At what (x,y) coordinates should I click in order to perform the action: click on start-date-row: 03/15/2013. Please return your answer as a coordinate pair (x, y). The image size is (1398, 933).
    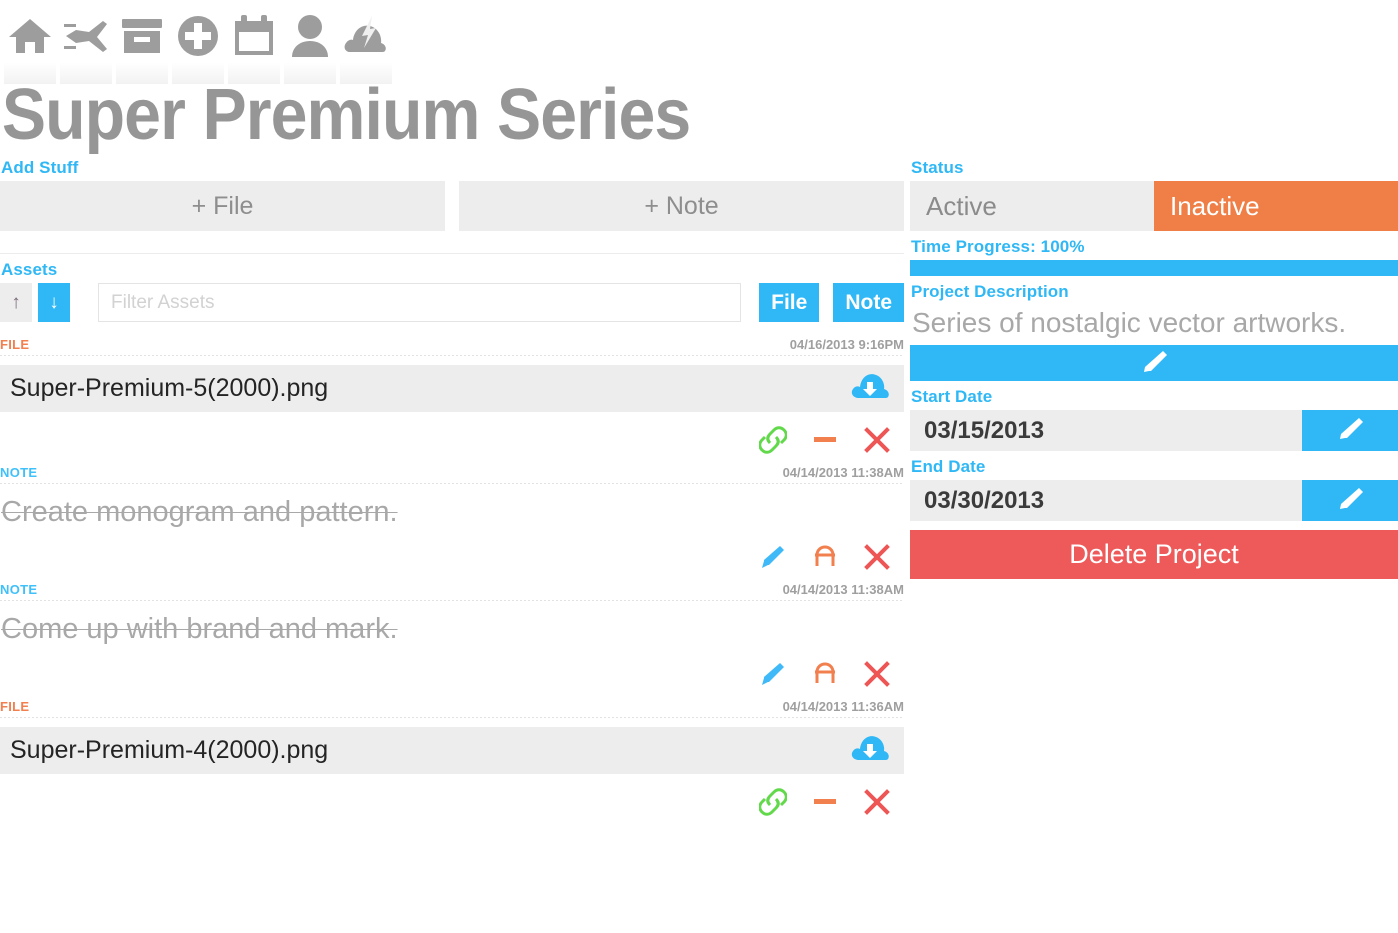
    Looking at the image, I should click on (1154, 431).